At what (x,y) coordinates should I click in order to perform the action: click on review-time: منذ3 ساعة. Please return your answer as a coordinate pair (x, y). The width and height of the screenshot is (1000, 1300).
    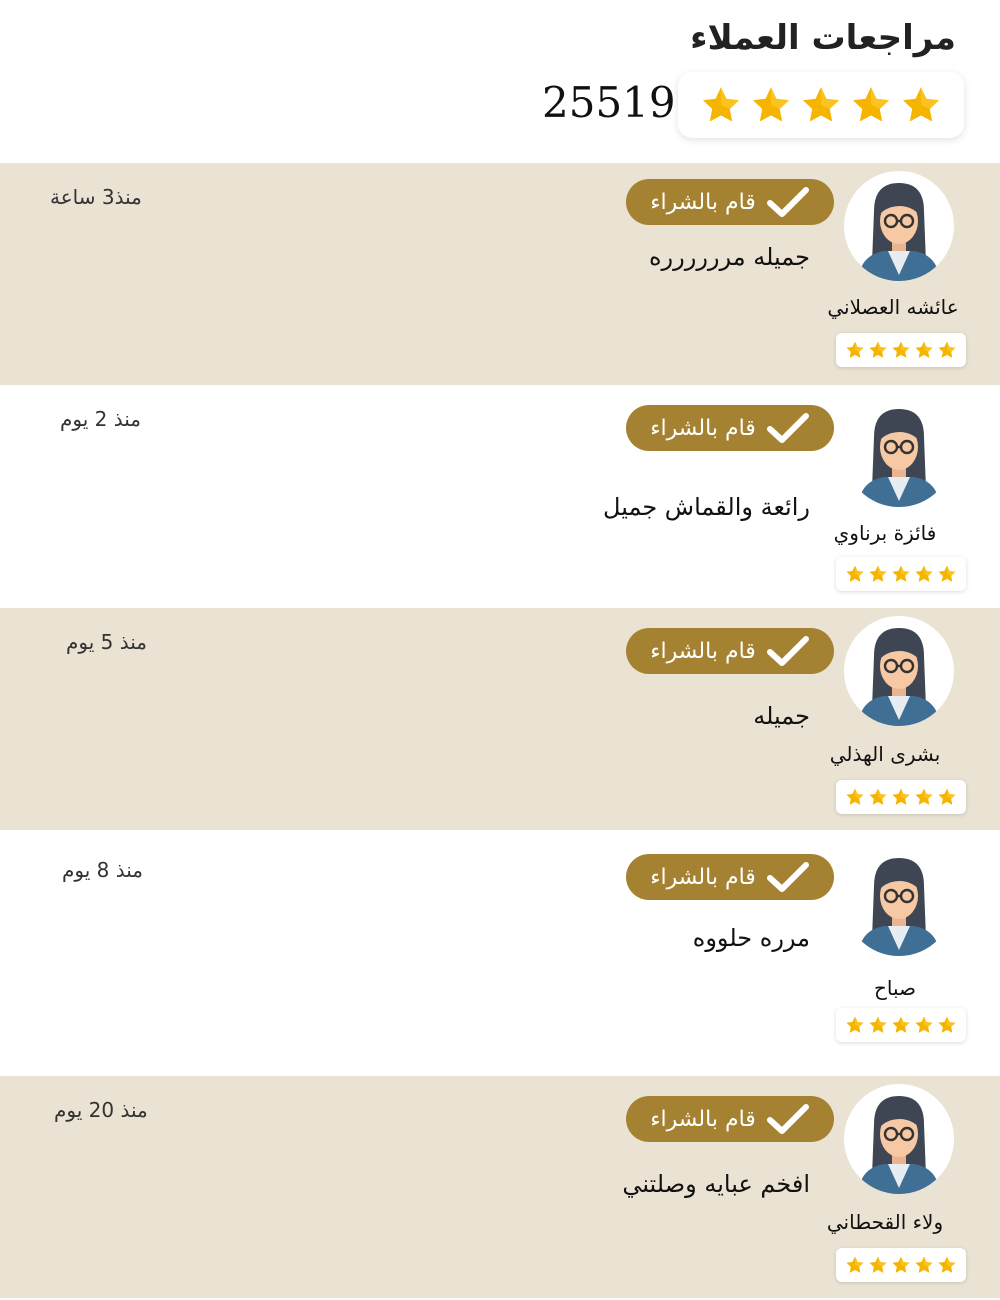
    Looking at the image, I should click on (96, 197).